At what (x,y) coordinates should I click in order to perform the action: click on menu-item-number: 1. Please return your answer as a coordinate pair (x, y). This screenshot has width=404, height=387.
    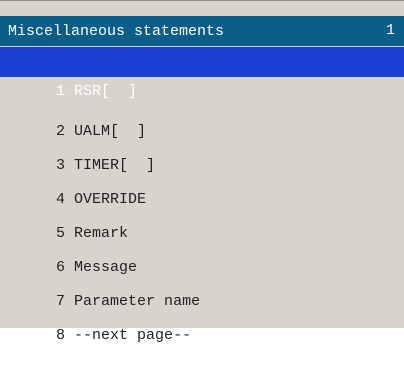
    Looking at the image, I should click on (61, 91).